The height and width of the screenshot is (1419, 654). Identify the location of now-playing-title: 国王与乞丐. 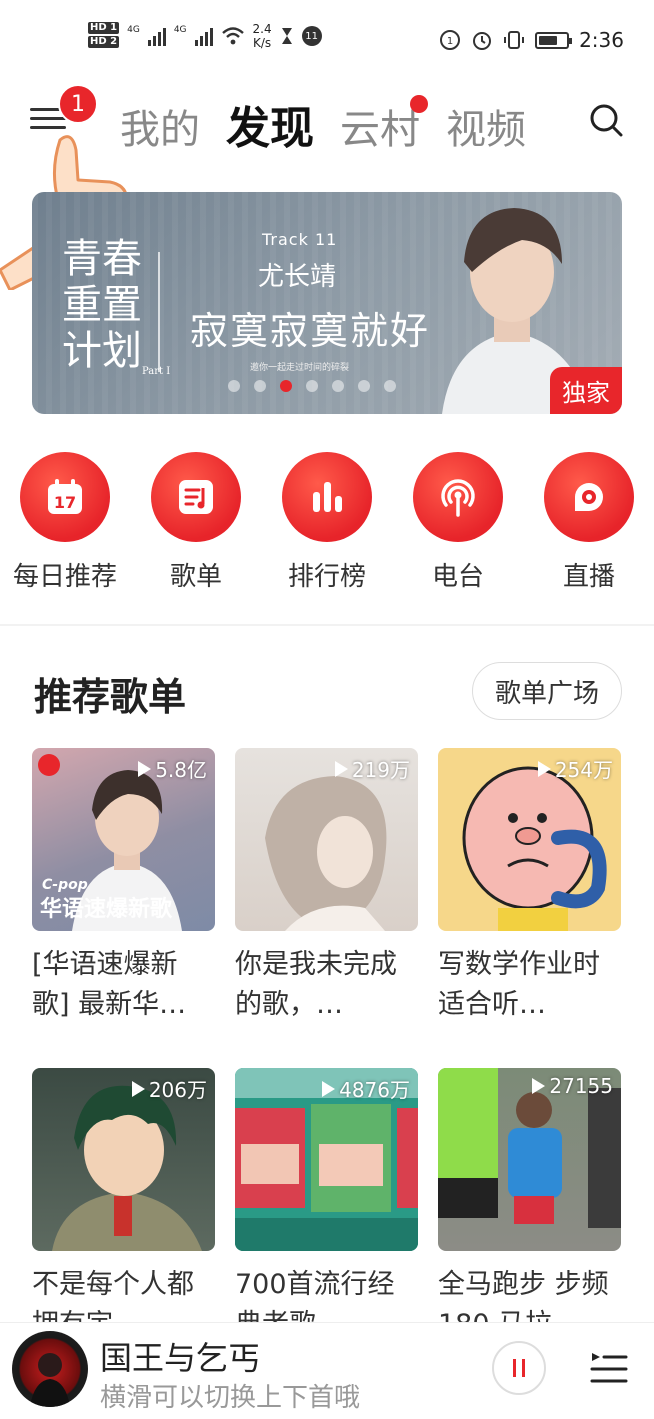
(180, 1358).